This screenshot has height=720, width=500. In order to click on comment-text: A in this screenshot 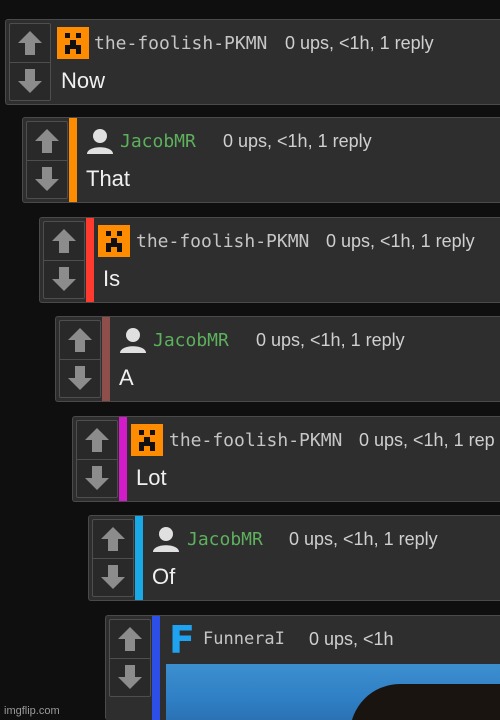, I will do `click(126, 377)`.